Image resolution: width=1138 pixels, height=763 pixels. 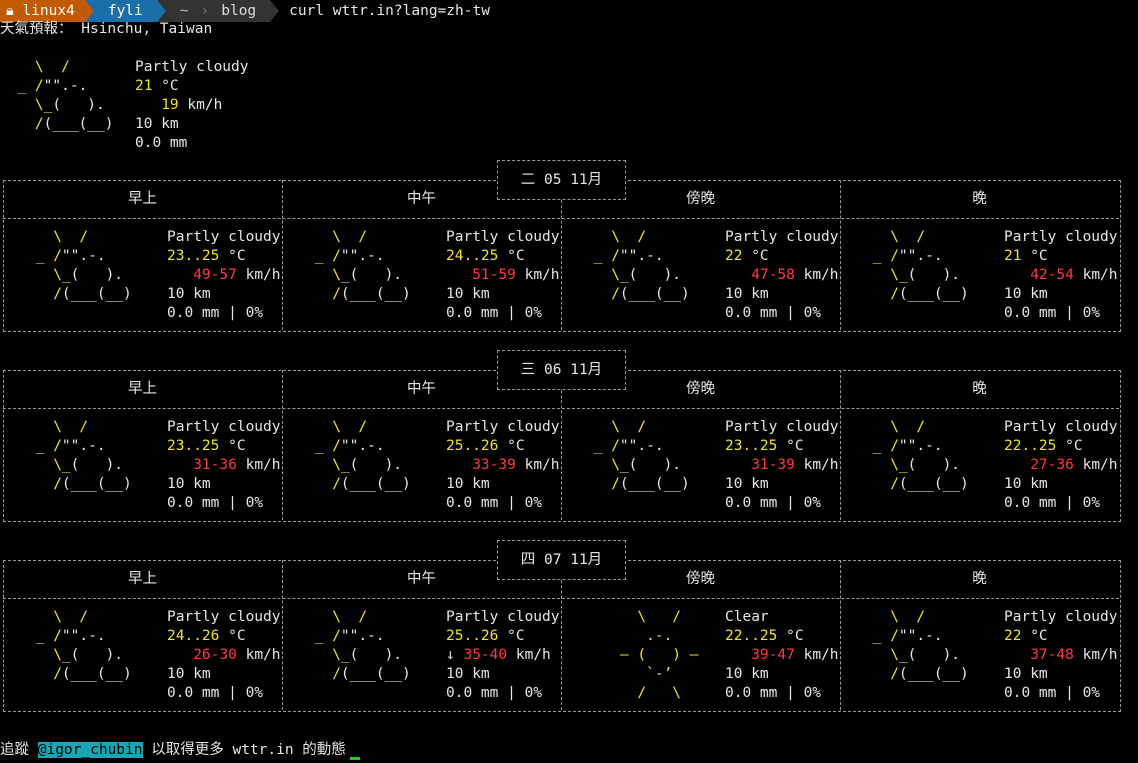 What do you see at coordinates (215, 465) in the screenshot?
I see `period-wind: 31-36` at bounding box center [215, 465].